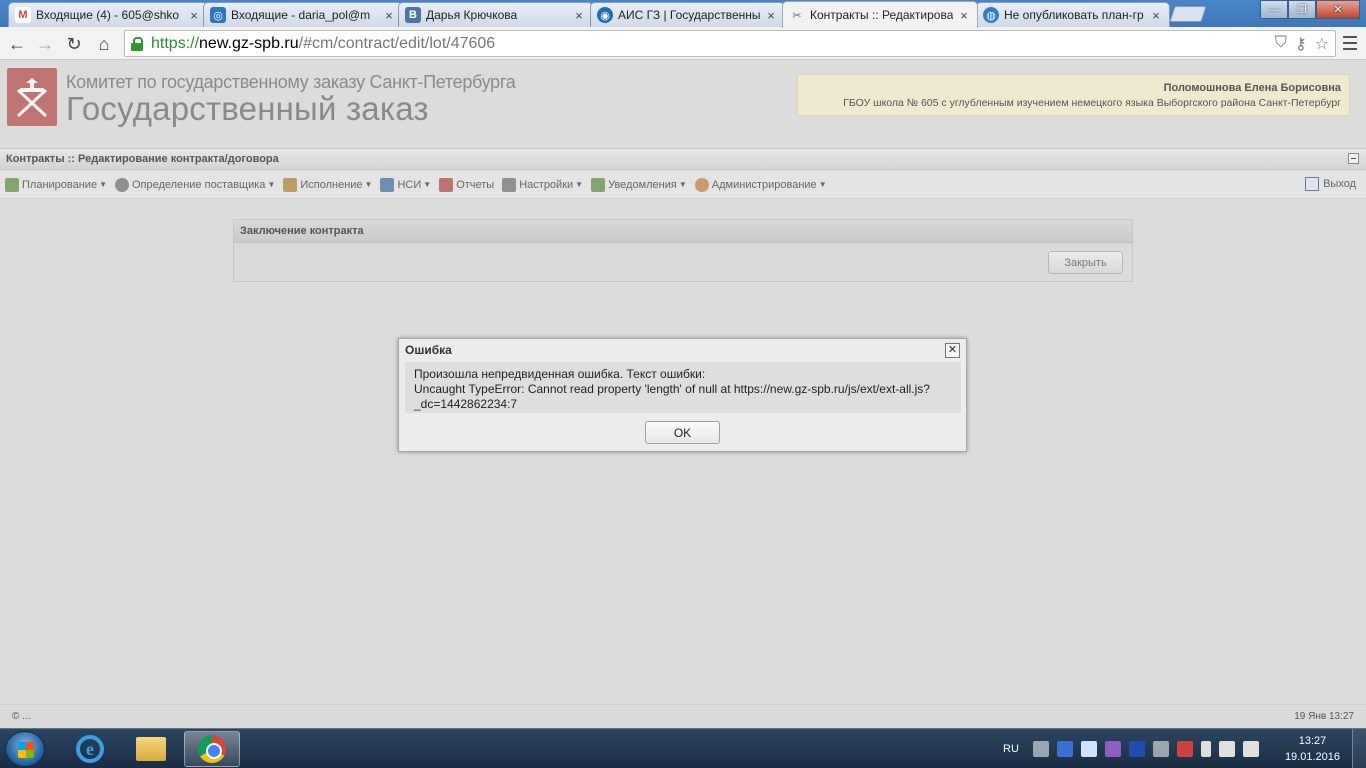  I want to click on punto-switcher-icon, so click(1136, 749).